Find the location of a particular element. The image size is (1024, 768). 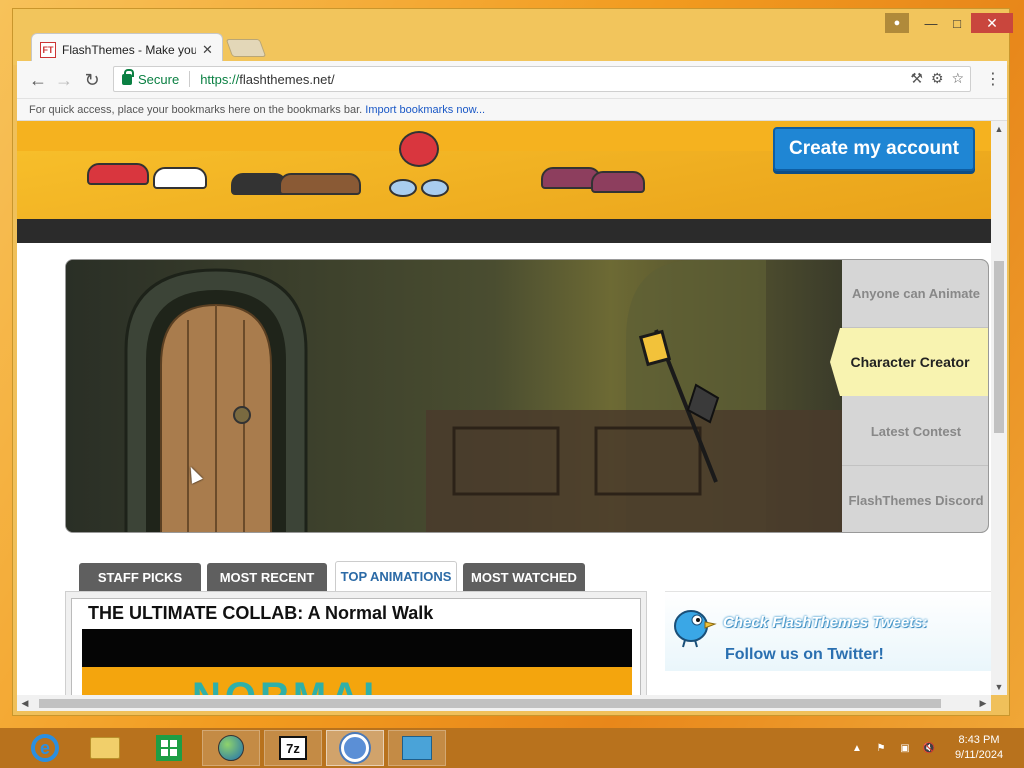

taskbar-remote-button is located at coordinates (417, 748).